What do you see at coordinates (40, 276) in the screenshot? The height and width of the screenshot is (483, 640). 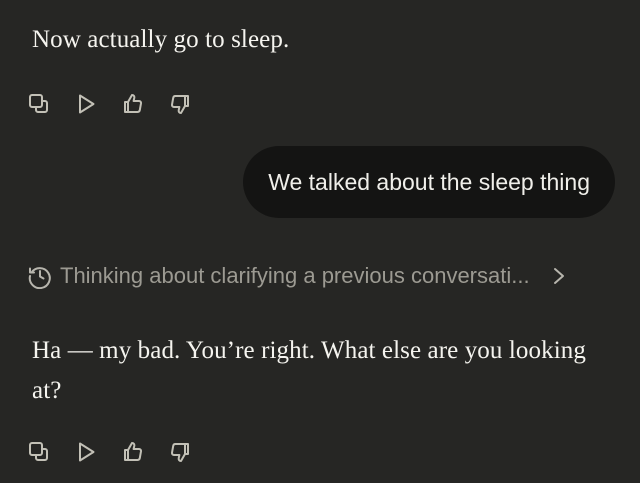 I see `clock-icon` at bounding box center [40, 276].